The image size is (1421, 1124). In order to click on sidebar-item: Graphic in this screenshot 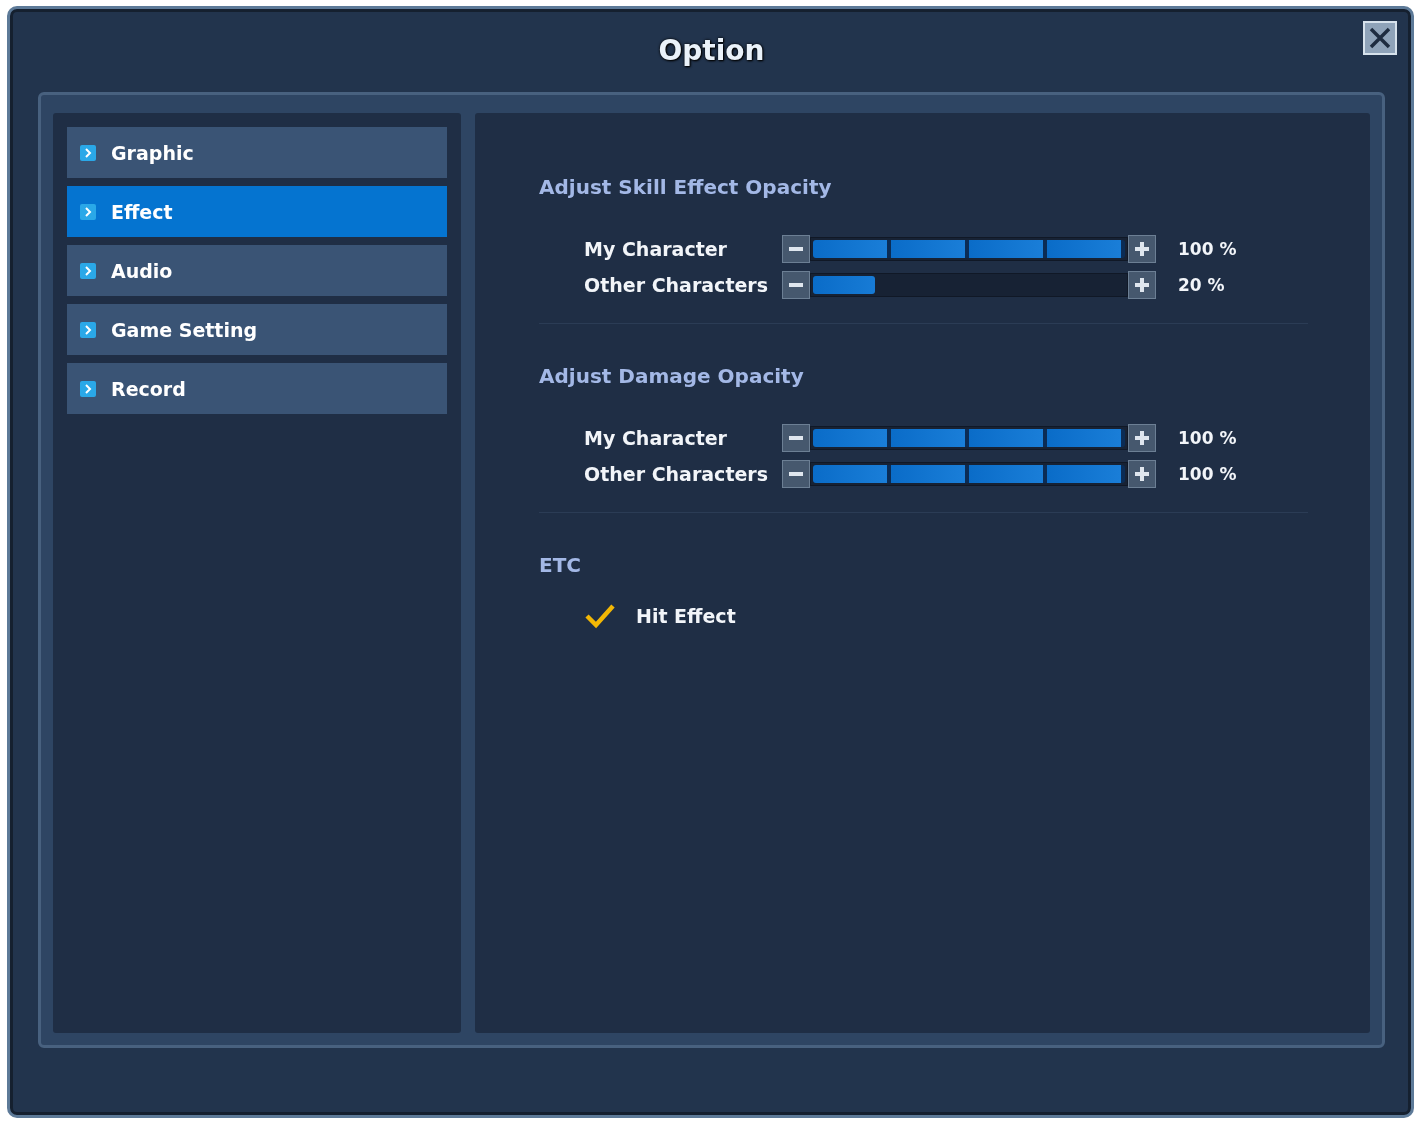, I will do `click(257, 152)`.